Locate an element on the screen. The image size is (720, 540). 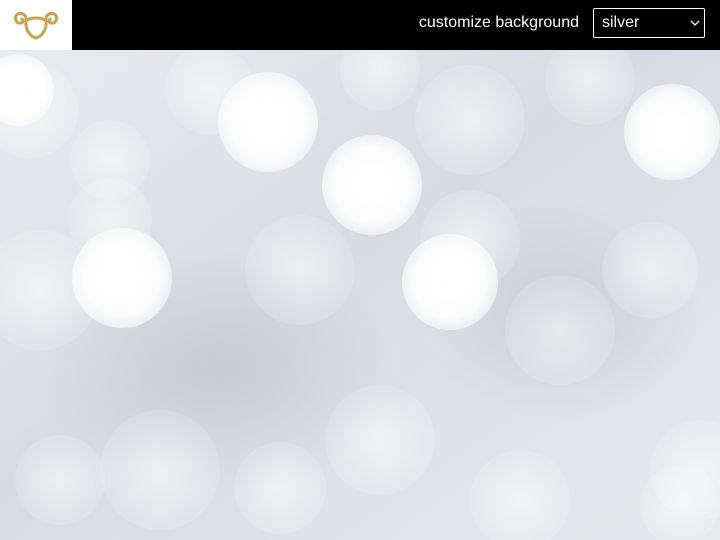
logo is located at coordinates (36, 25).